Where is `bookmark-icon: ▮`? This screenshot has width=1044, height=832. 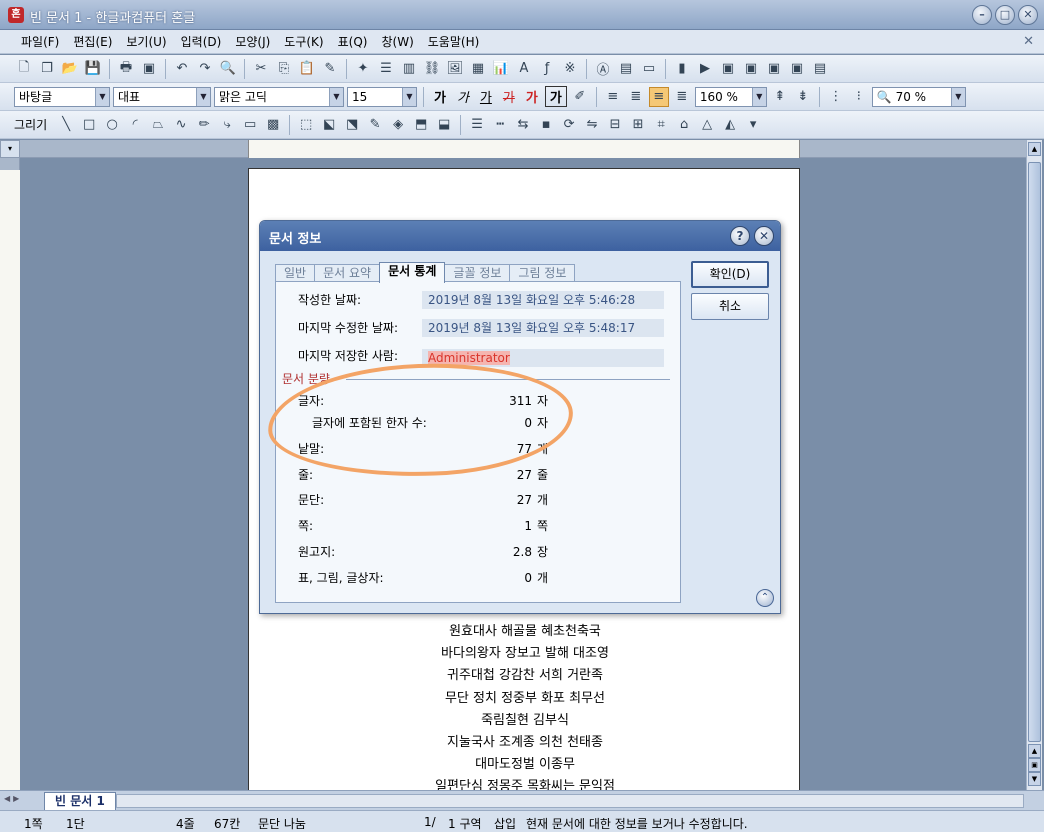
bookmark-icon: ▮ is located at coordinates (682, 69).